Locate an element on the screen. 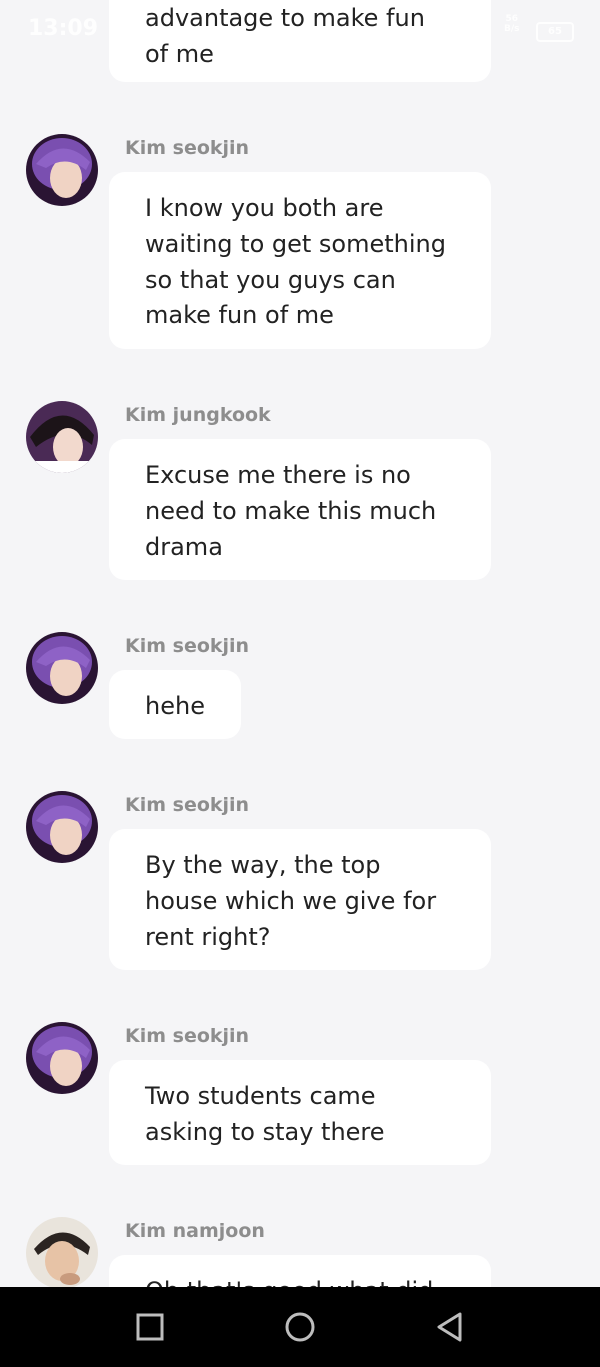 This screenshot has height=1367, width=600. status-time: 13:09 is located at coordinates (63, 28).